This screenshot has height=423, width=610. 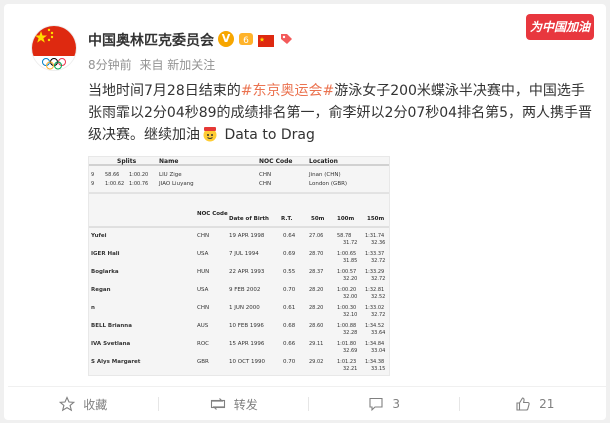 I want to click on athlete-noc: HUN, so click(x=203, y=272).